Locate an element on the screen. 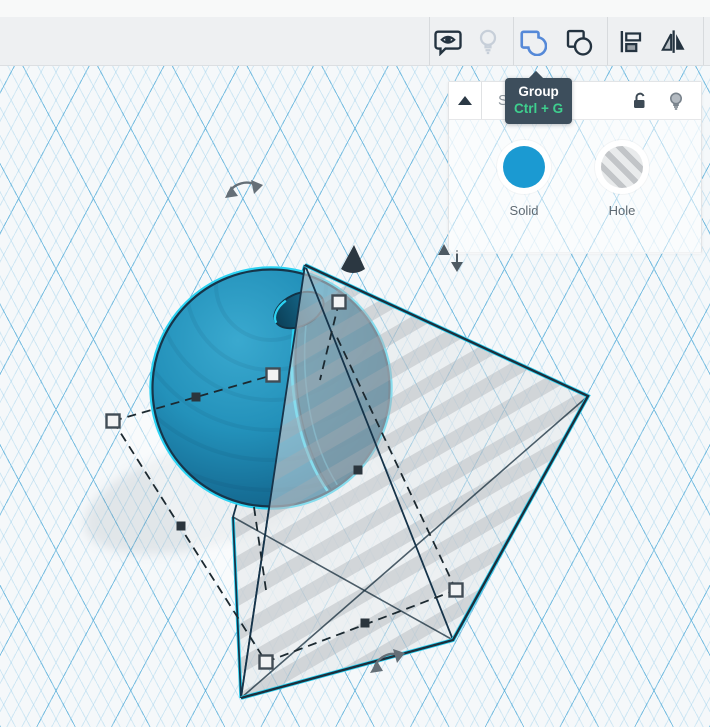 This screenshot has height=727, width=710. material-option-hole: Hole is located at coordinates (622, 179).